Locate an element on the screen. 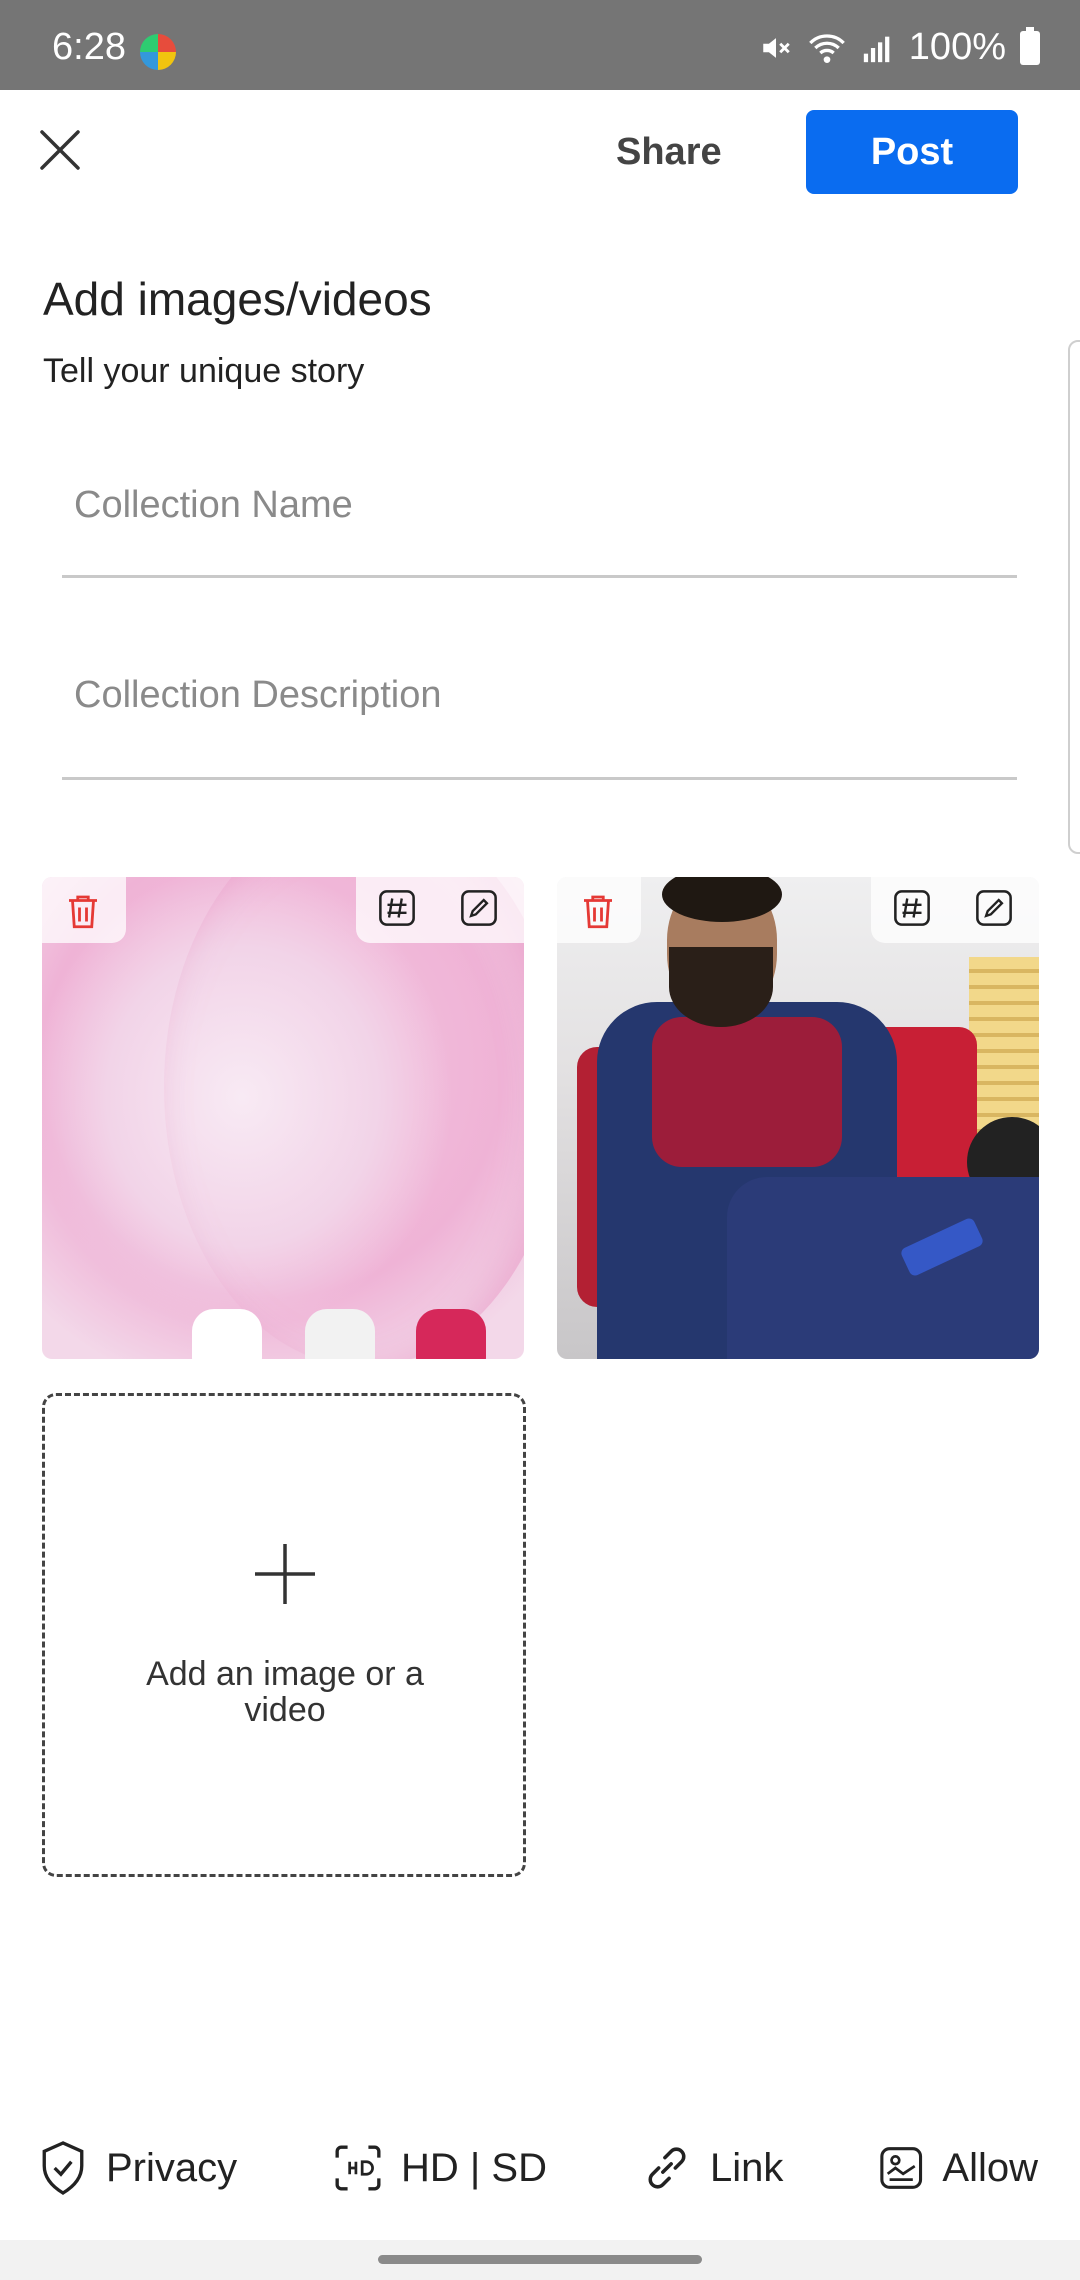 The image size is (1080, 2280). home-indicator is located at coordinates (540, 2259).